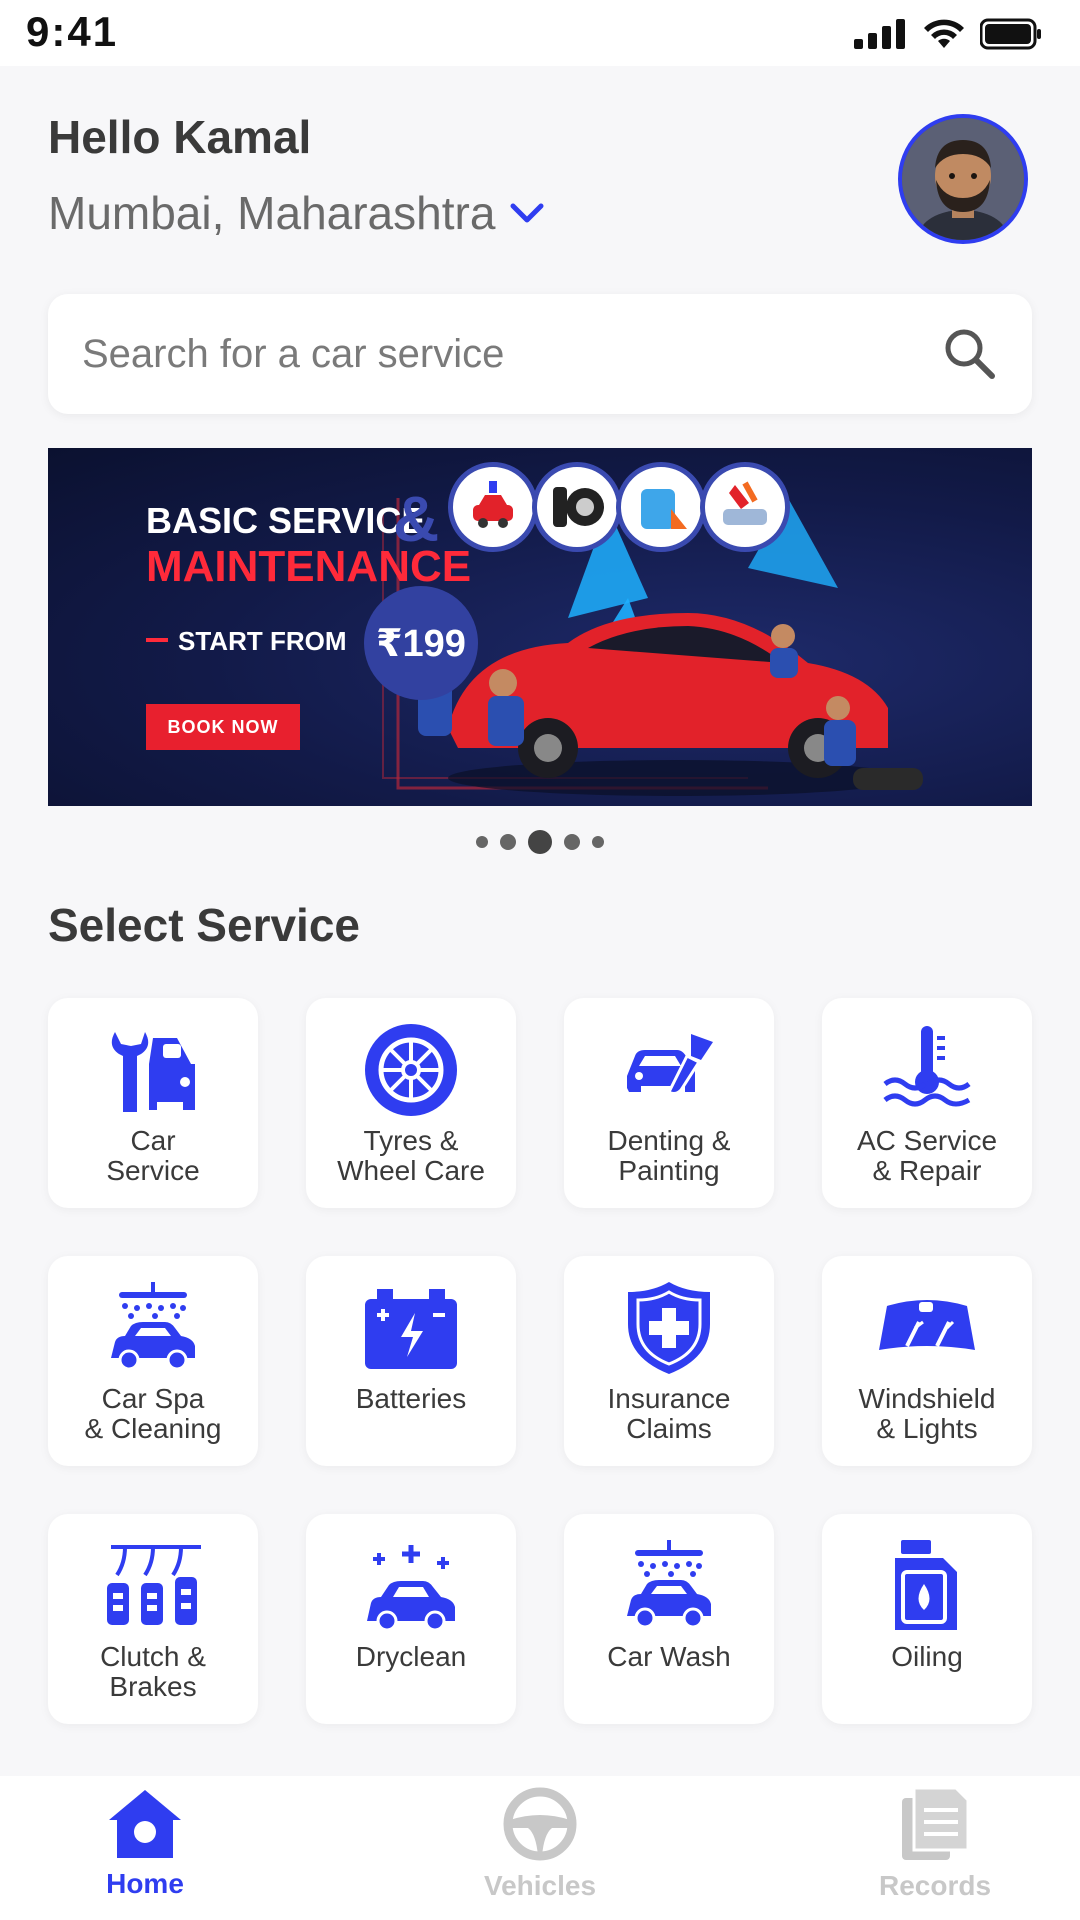  What do you see at coordinates (669, 1155) in the screenshot?
I see `service-label: Denting & Painting` at bounding box center [669, 1155].